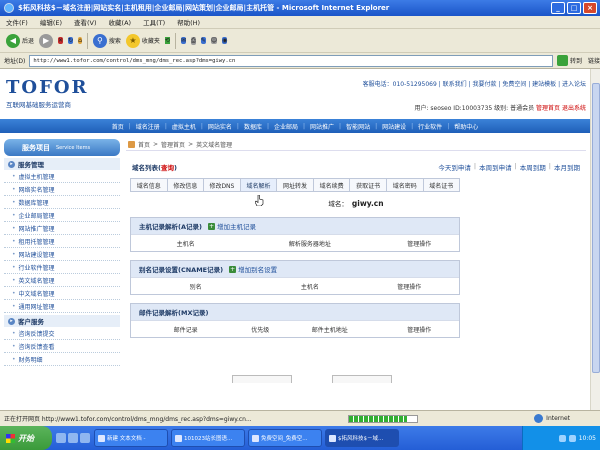 This screenshot has height=450, width=600. I want to click on start-button: 开始, so click(26, 438).